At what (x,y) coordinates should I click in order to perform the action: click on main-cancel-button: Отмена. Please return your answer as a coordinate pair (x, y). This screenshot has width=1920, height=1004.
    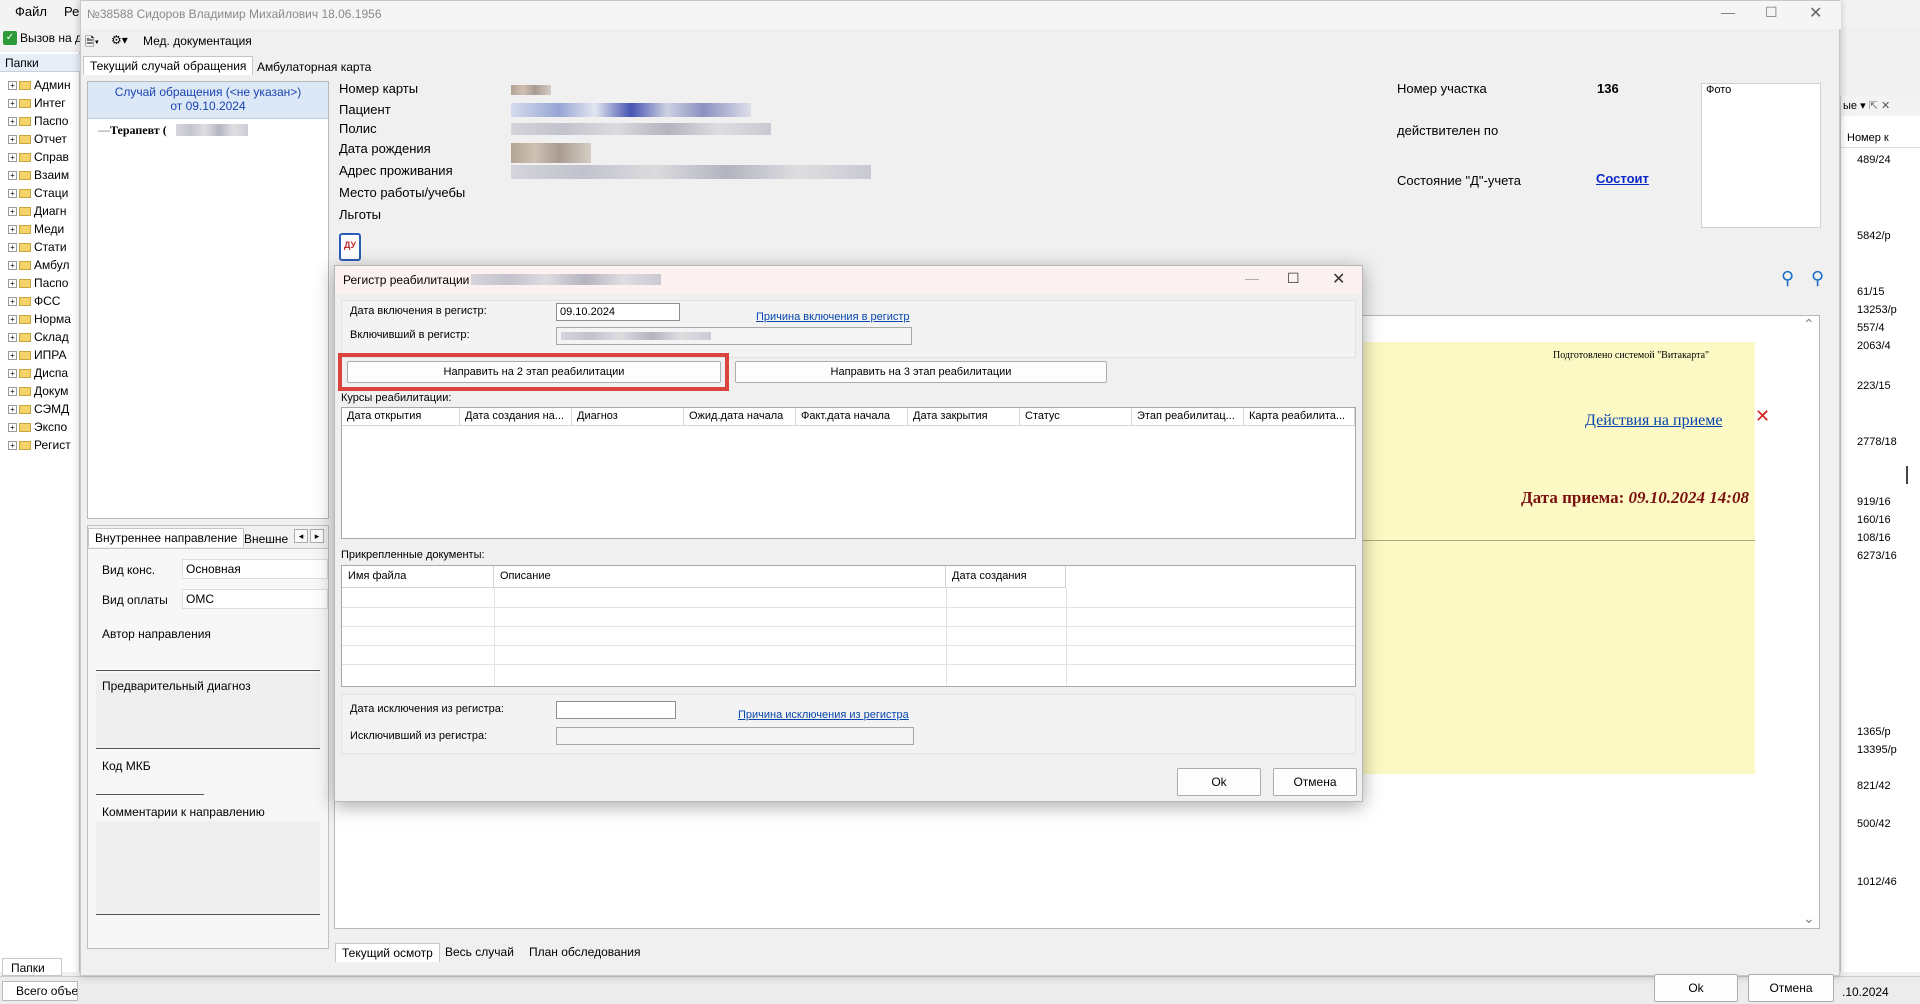
    Looking at the image, I should click on (1791, 988).